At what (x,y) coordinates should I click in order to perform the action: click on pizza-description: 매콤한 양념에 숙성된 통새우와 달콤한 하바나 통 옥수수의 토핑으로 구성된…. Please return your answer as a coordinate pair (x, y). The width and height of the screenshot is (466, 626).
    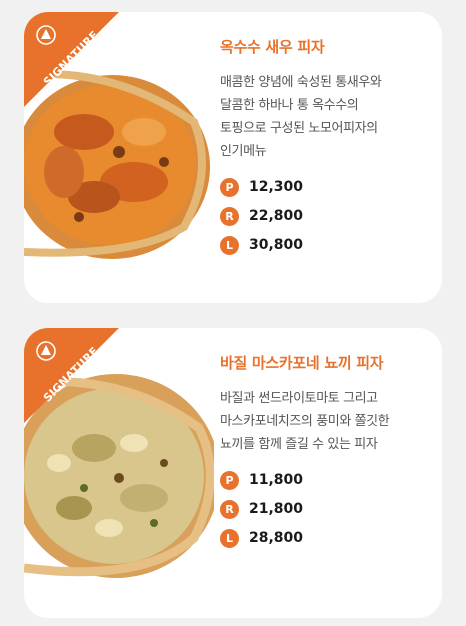
    Looking at the image, I should click on (325, 117).